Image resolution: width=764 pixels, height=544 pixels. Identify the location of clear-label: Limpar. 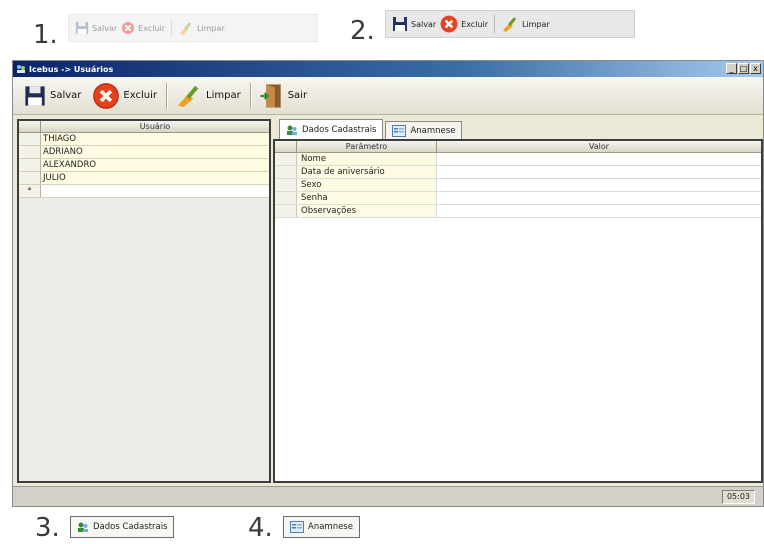
(223, 95).